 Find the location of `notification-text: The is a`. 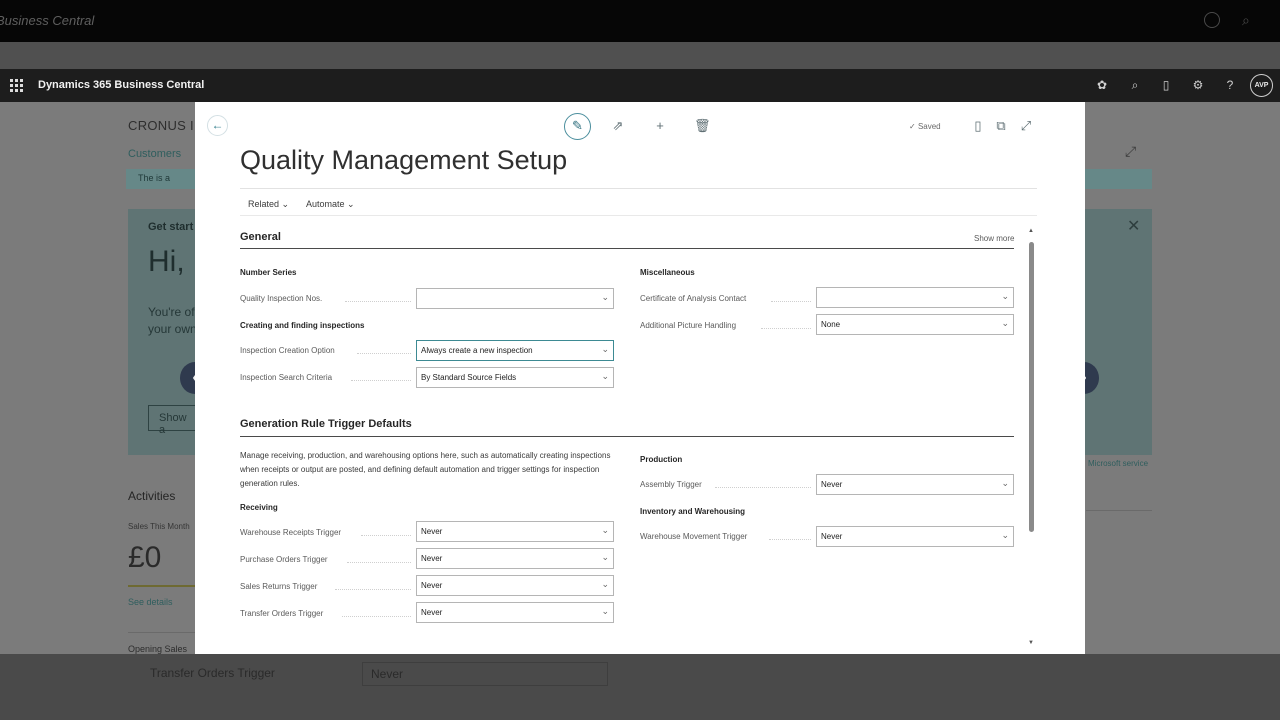

notification-text: The is a is located at coordinates (154, 178).